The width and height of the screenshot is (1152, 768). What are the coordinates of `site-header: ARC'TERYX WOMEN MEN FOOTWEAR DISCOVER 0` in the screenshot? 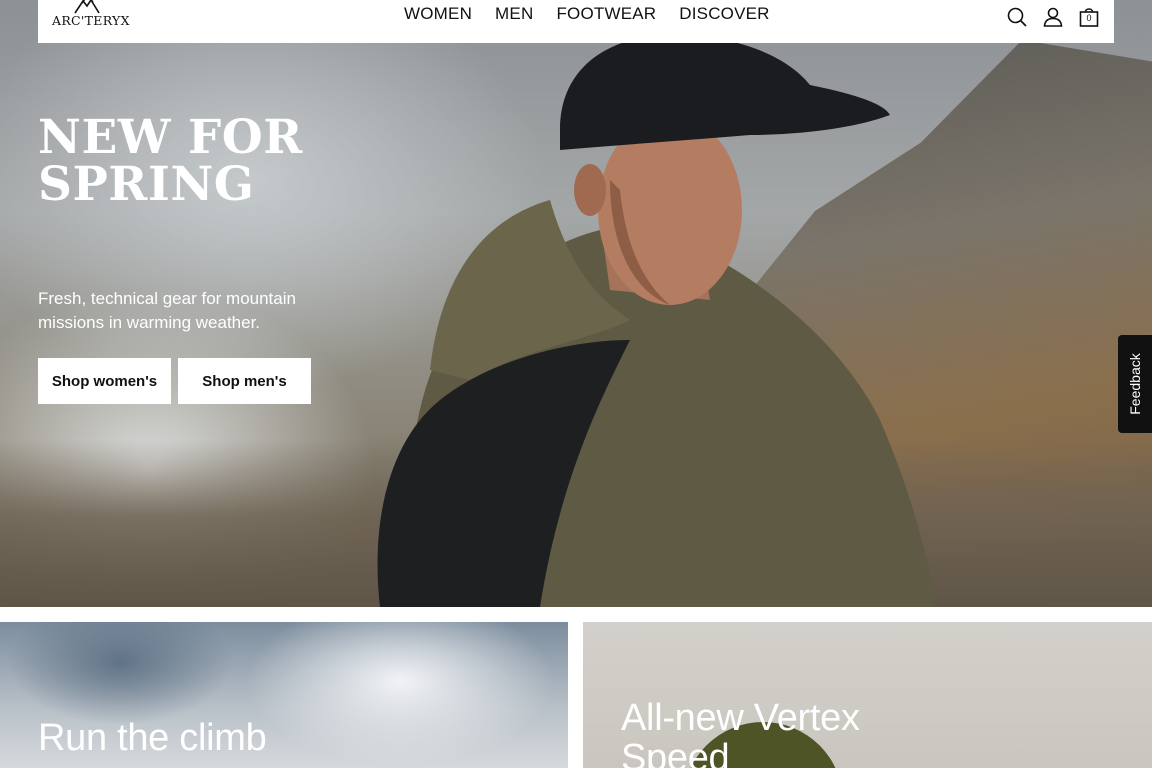 It's located at (576, 21).